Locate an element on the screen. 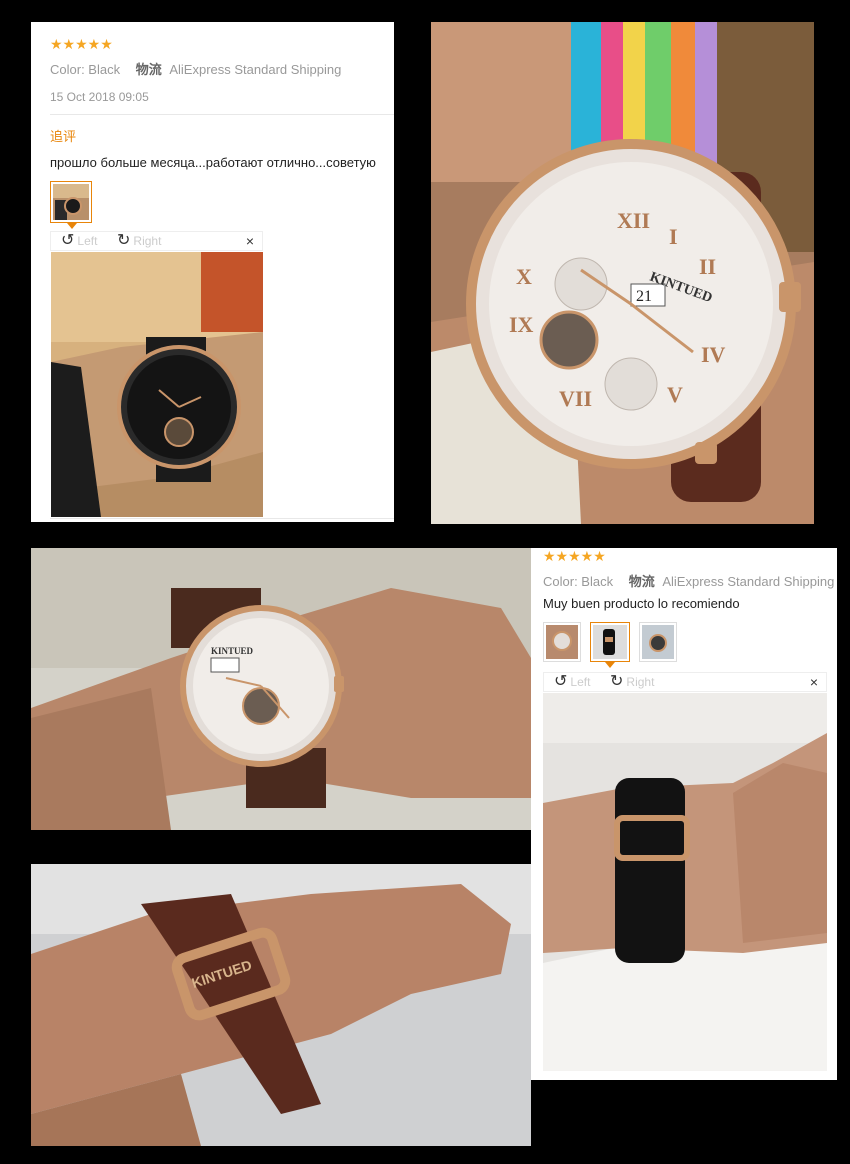 This screenshot has height=1164, width=850. date-window: 21 is located at coordinates (644, 296).